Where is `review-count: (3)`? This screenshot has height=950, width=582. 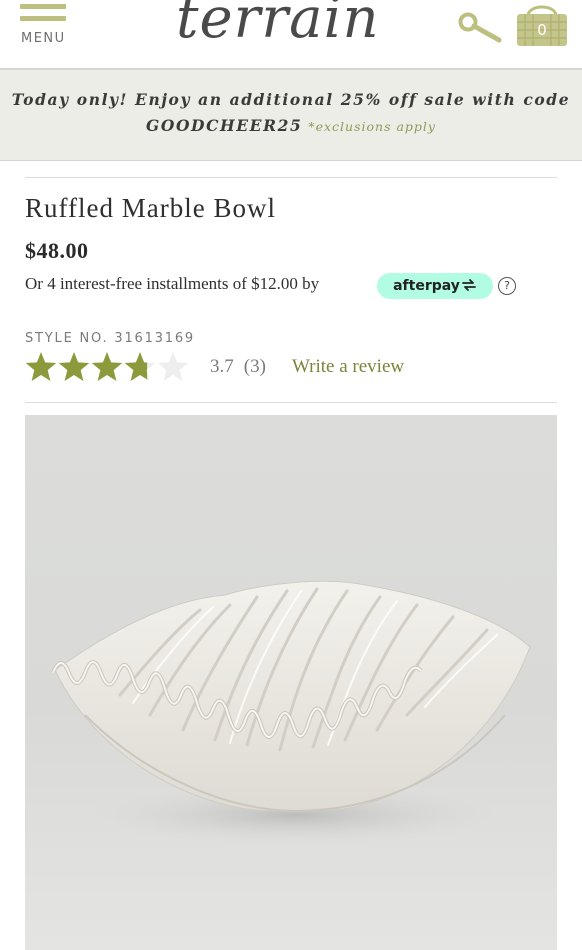
review-count: (3) is located at coordinates (255, 366).